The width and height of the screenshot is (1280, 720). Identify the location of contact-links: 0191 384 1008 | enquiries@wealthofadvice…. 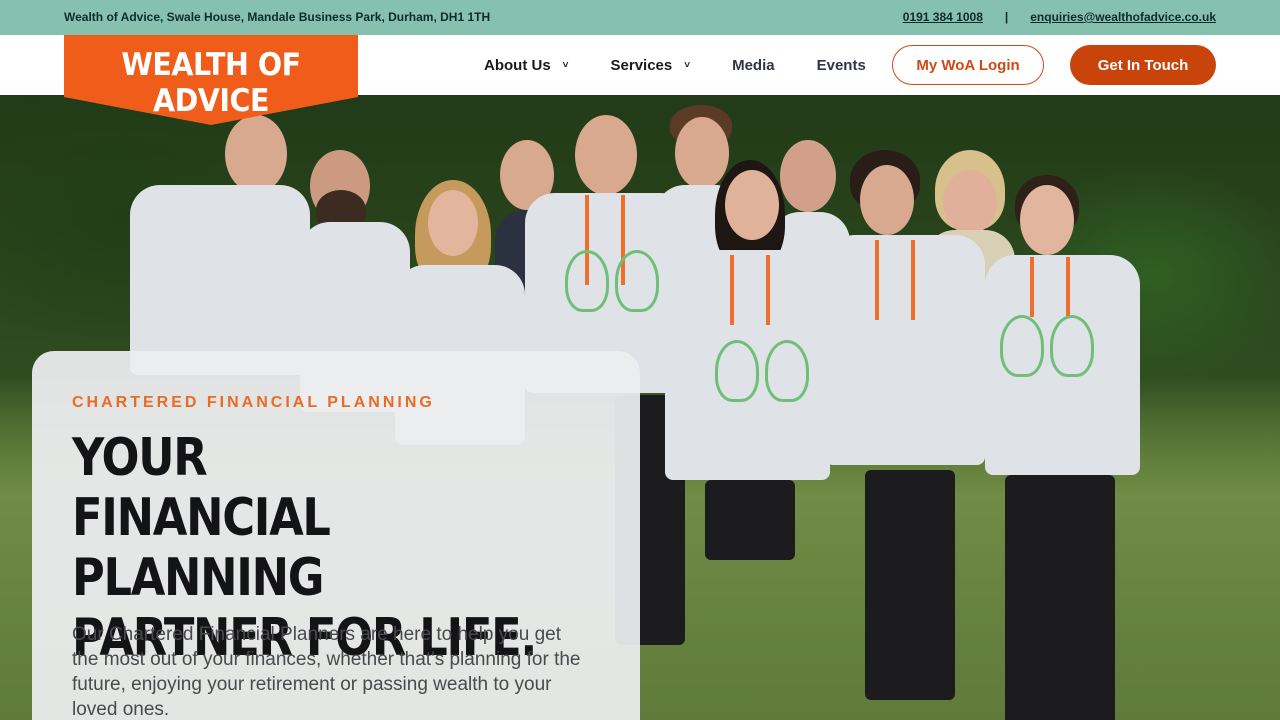
(1059, 17).